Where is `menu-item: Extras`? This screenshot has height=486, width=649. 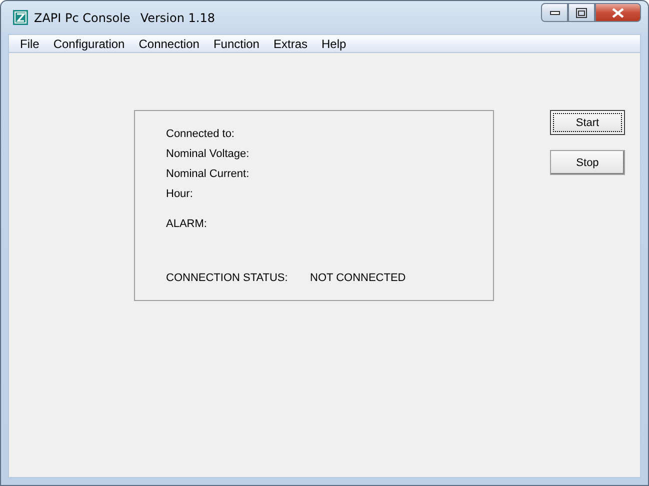 menu-item: Extras is located at coordinates (290, 43).